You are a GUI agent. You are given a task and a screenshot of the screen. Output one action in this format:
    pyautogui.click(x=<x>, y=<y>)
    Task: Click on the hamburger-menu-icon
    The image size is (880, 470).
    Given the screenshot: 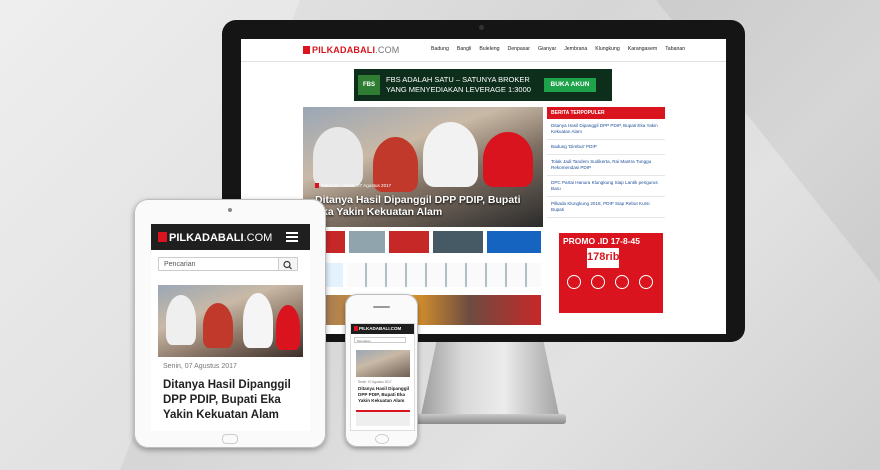 What is the action you would take?
    pyautogui.click(x=292, y=237)
    